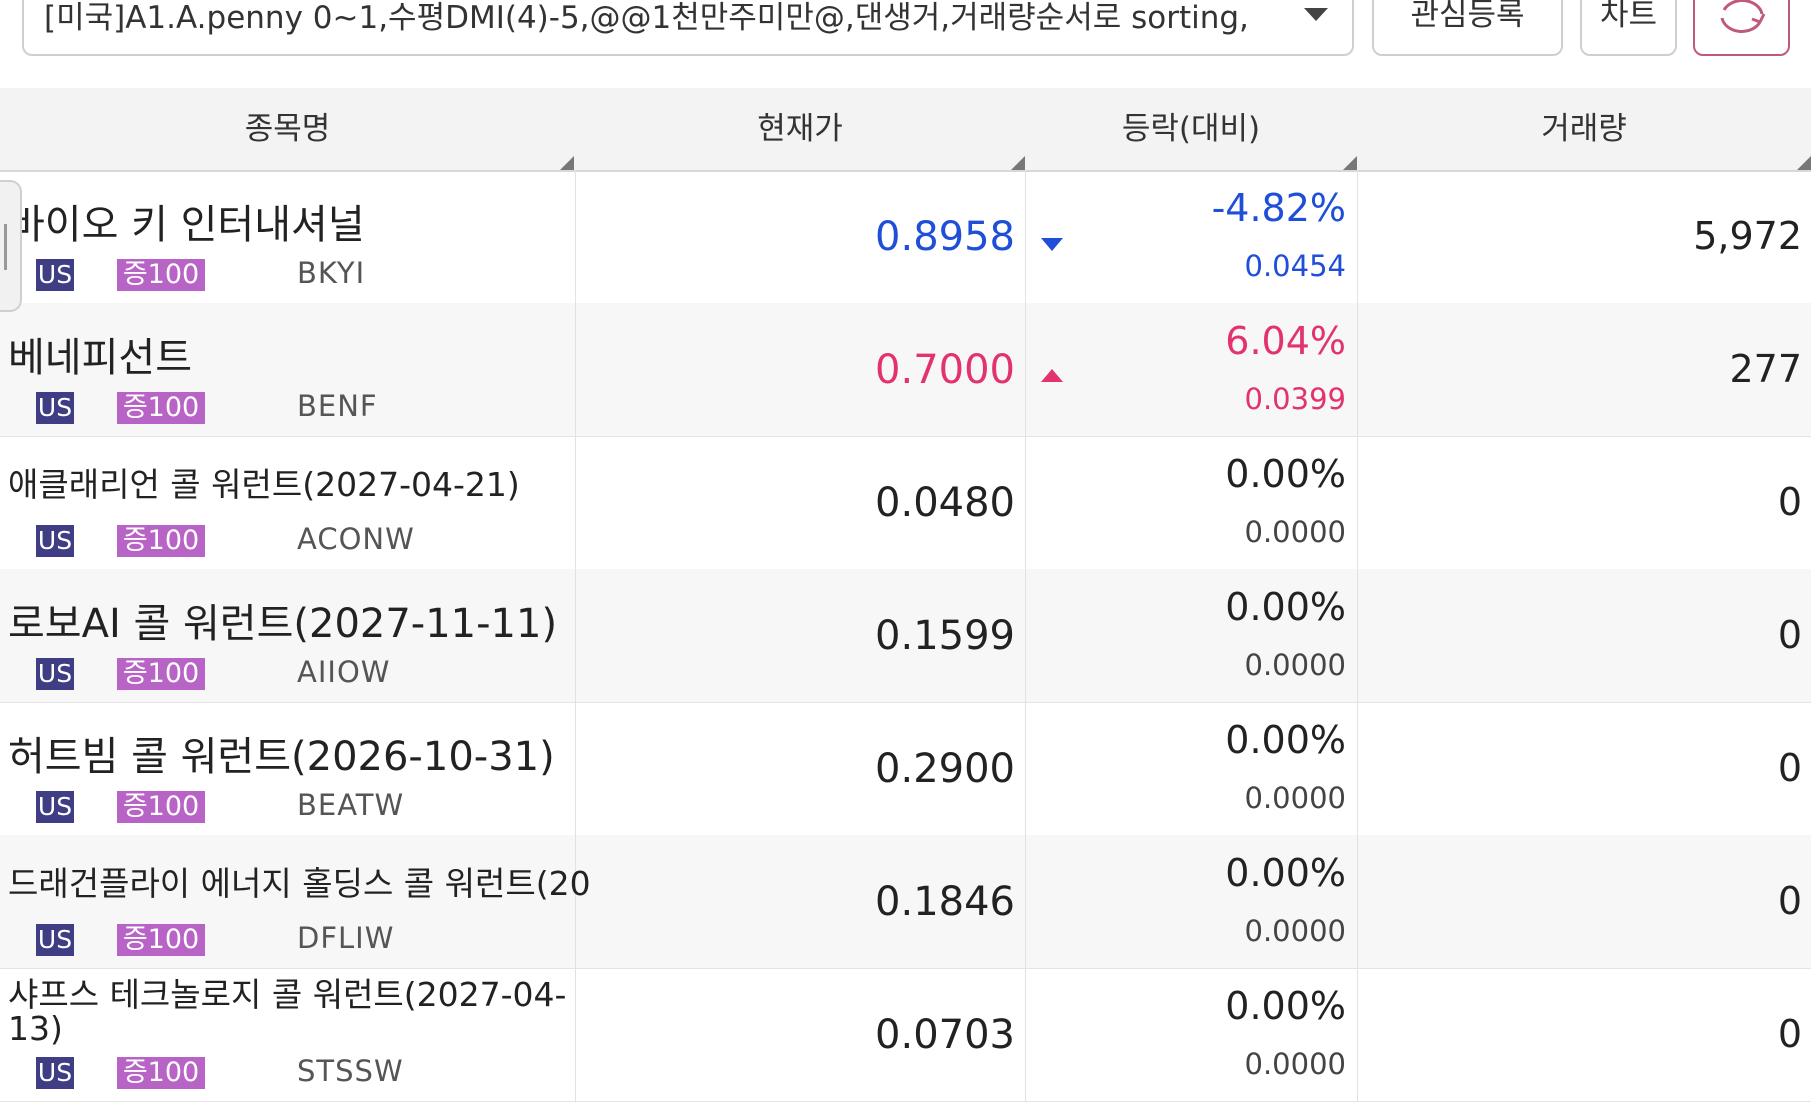  What do you see at coordinates (281, 757) in the screenshot?
I see `stock-name: 허트빔 콜 워런트(2026-10-31)` at bounding box center [281, 757].